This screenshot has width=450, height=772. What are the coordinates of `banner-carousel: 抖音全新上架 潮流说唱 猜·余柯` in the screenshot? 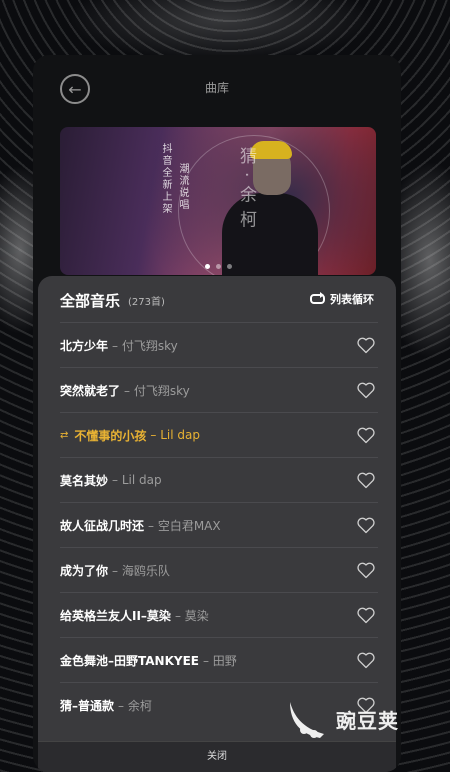 It's located at (218, 201).